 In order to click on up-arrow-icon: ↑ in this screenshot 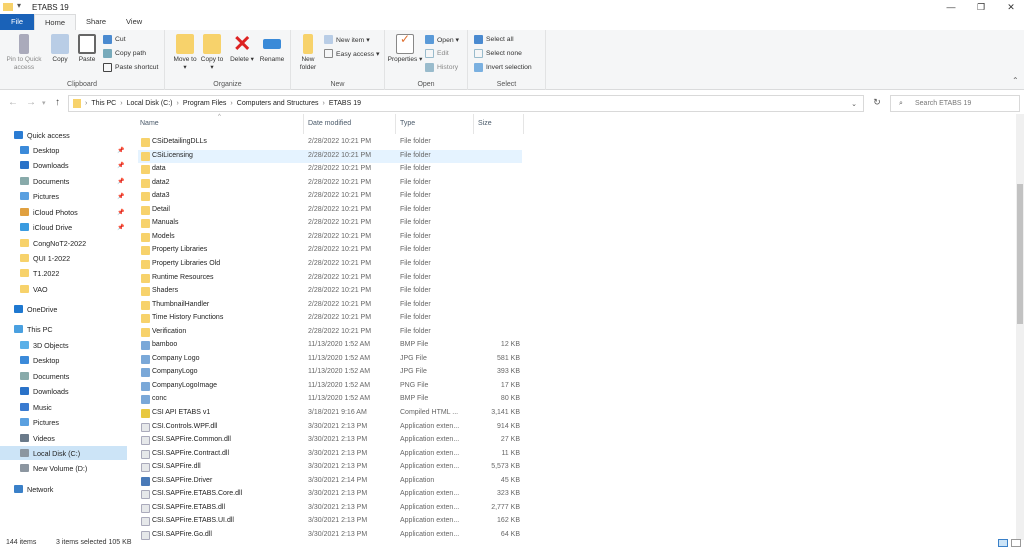, I will do `click(57, 102)`.